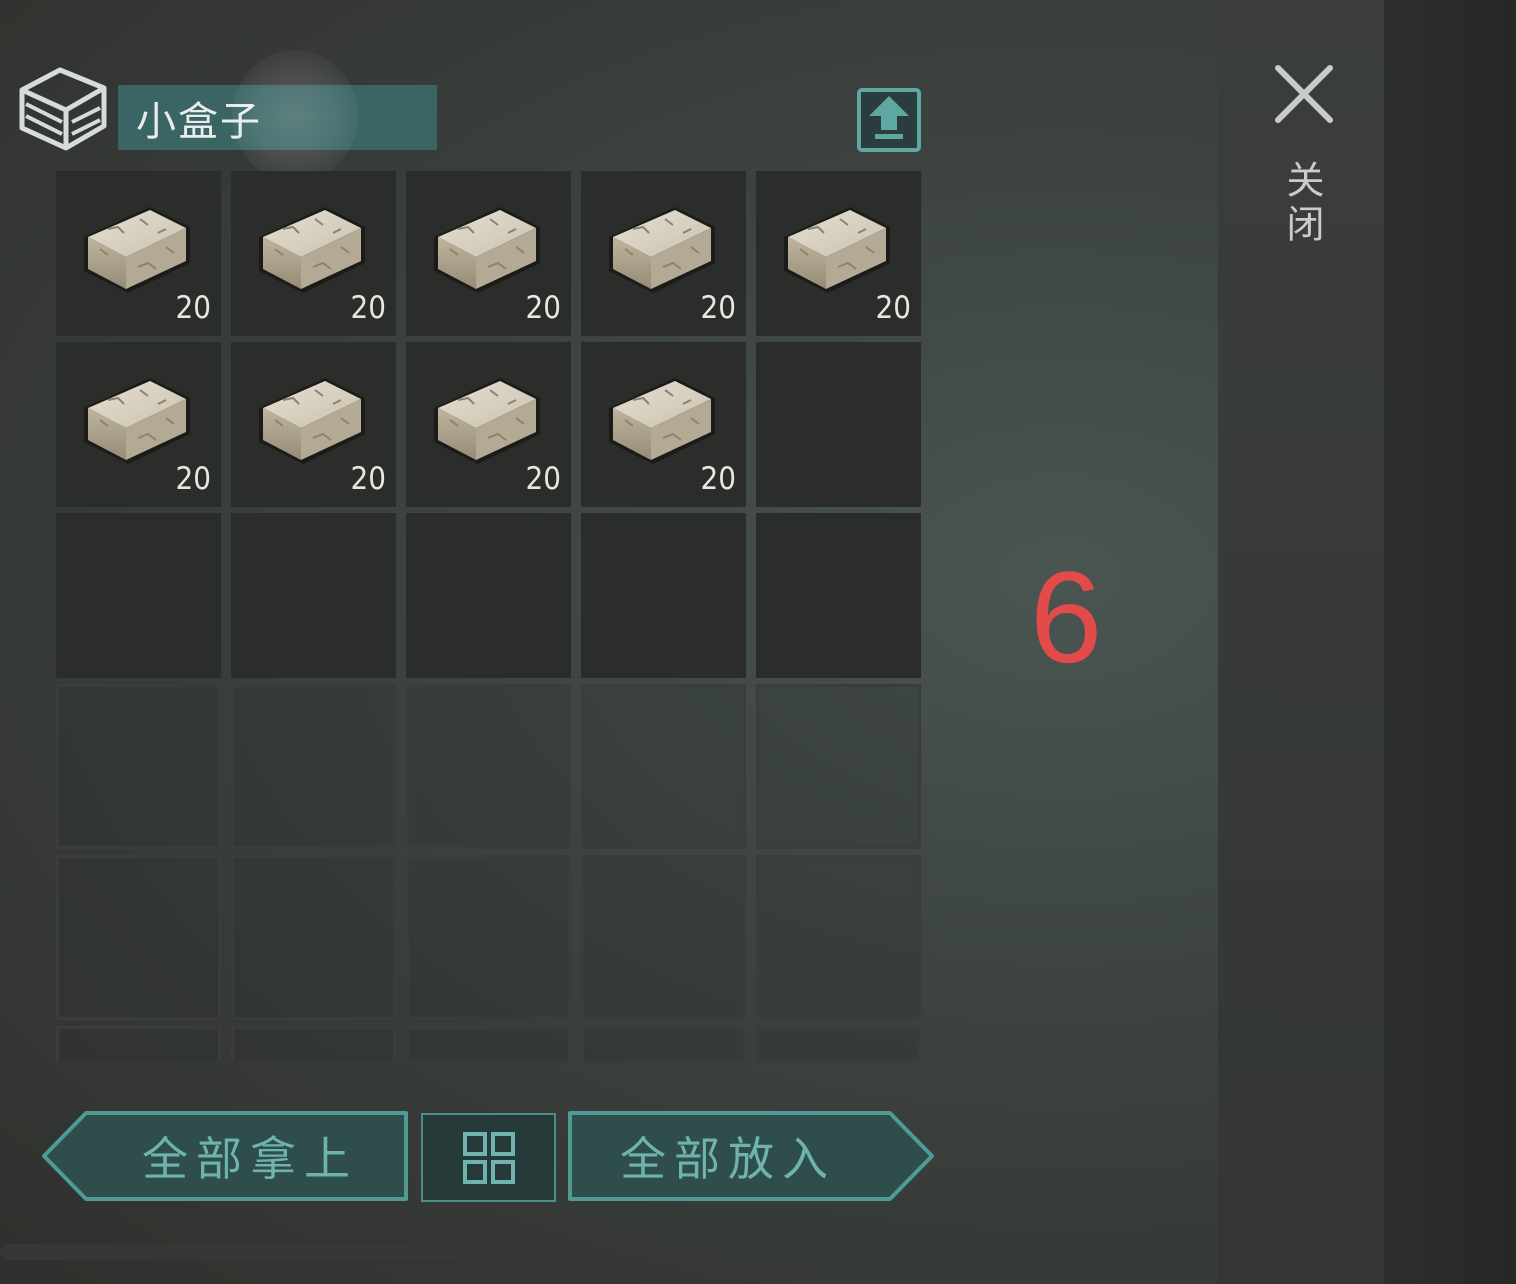 This screenshot has height=1284, width=1516. What do you see at coordinates (242, 1252) in the screenshot?
I see `scrollbar` at bounding box center [242, 1252].